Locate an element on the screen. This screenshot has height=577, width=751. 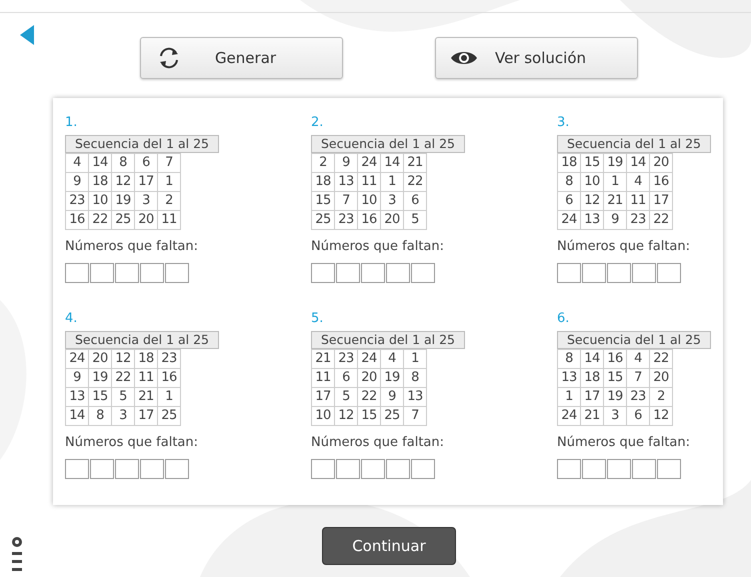
table-cell: 2 is located at coordinates (323, 163).